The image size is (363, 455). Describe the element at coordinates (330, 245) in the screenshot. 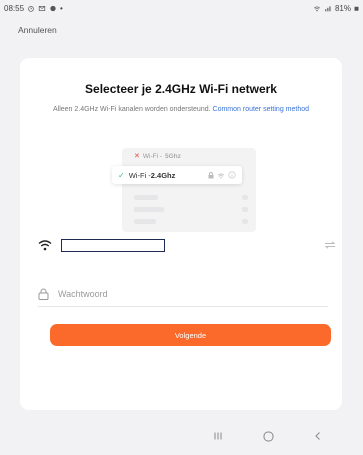

I see `switch-network-icon` at that location.